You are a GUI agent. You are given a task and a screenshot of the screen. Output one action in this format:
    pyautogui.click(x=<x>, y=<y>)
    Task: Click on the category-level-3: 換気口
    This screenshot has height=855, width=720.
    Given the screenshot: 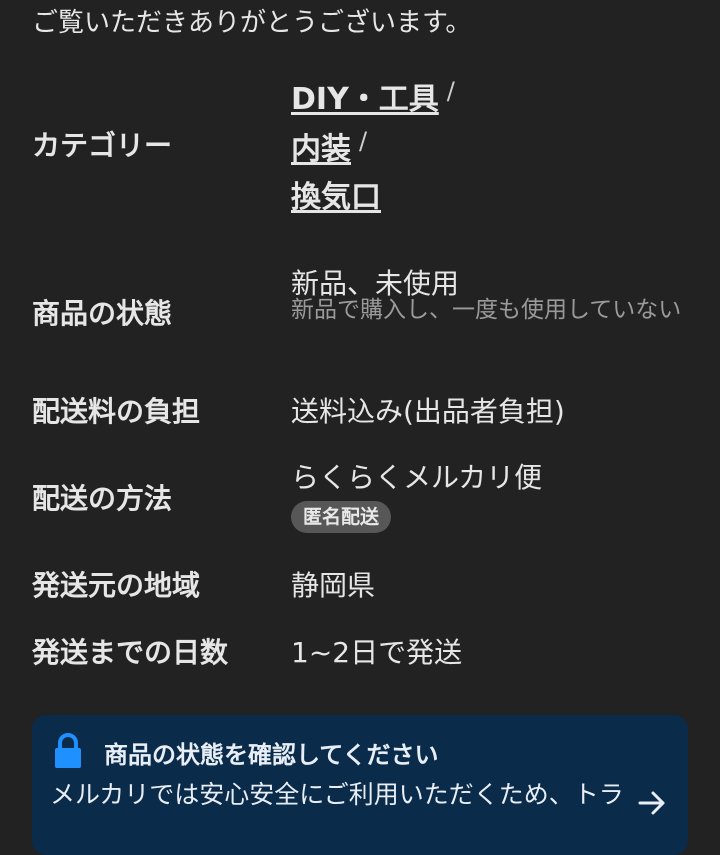 What is the action you would take?
    pyautogui.click(x=336, y=194)
    